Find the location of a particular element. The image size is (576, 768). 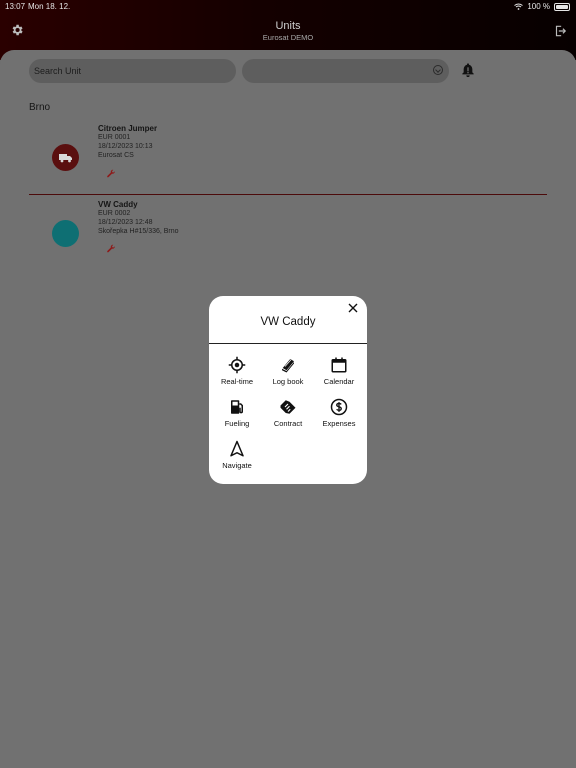

calendar-icon is located at coordinates (339, 365).